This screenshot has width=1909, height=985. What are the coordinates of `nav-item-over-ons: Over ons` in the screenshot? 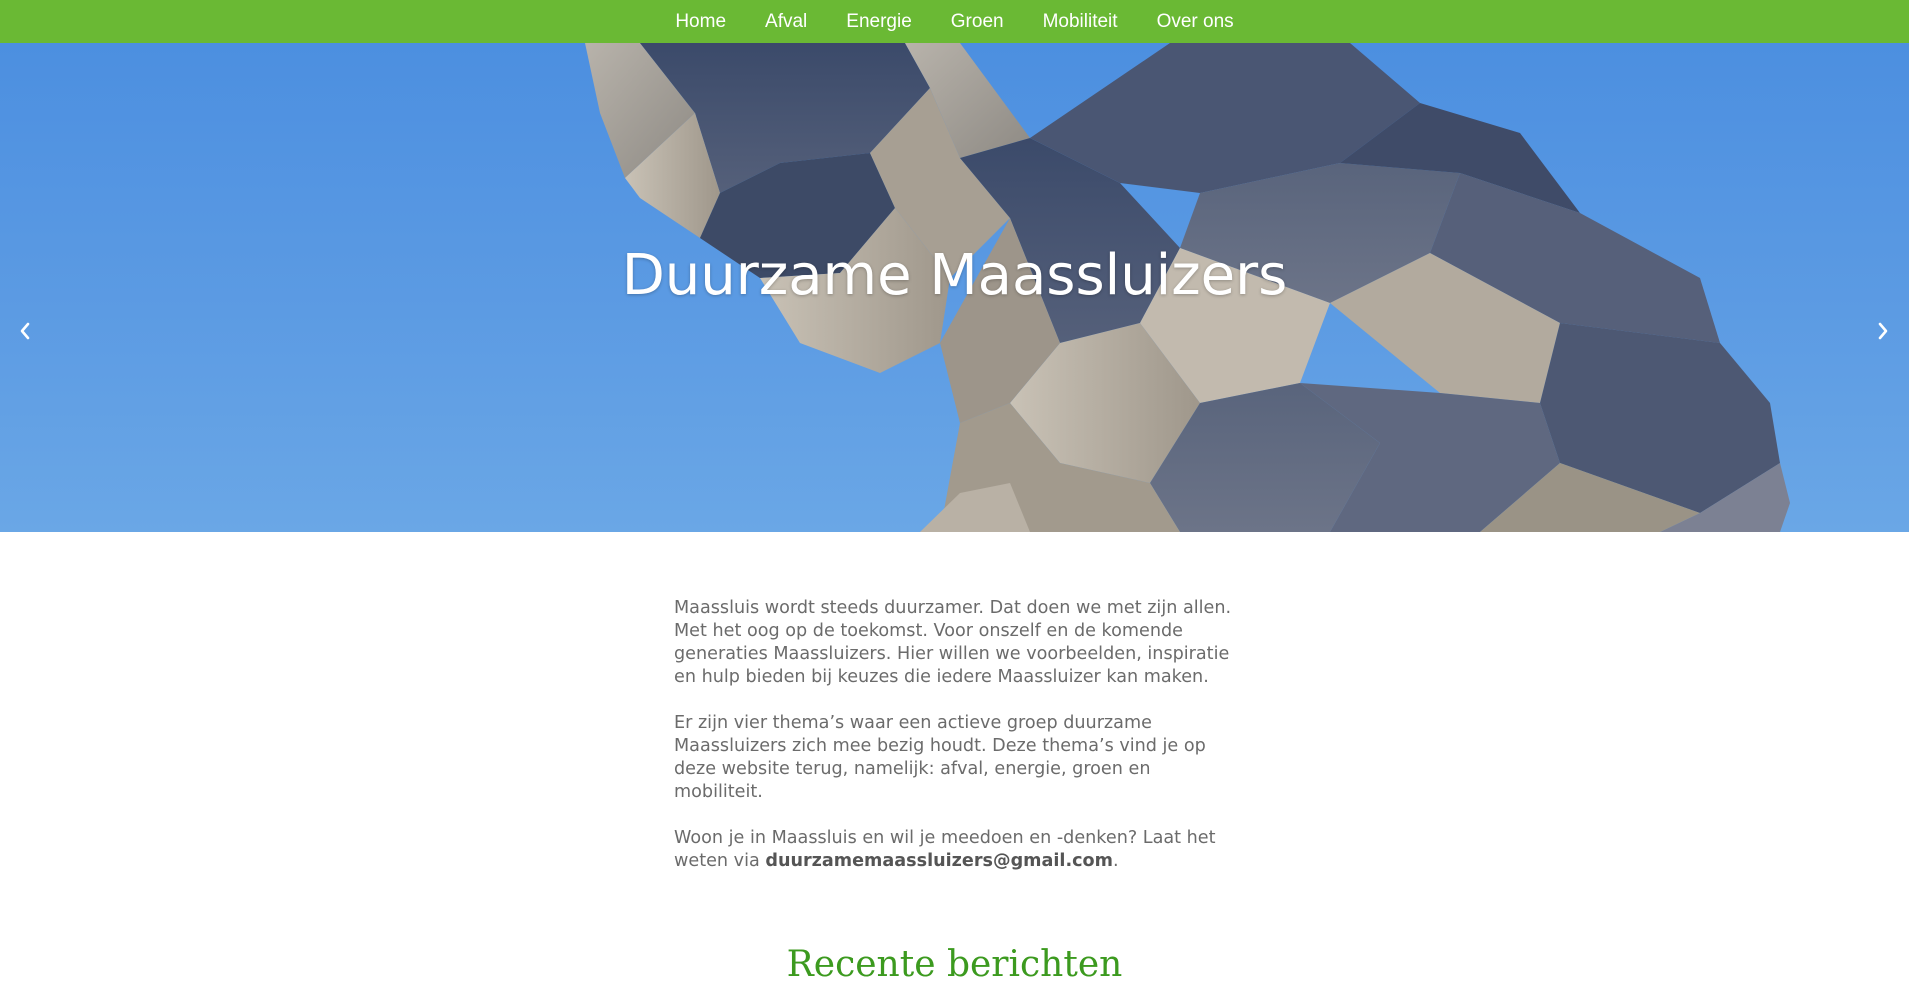 It's located at (1195, 21).